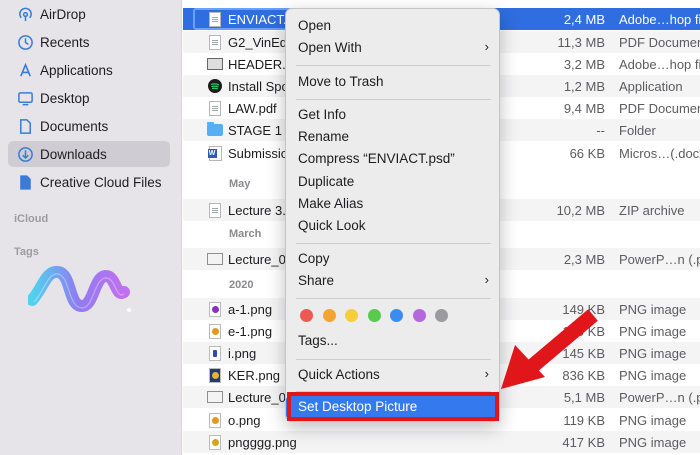 The image size is (700, 455). What do you see at coordinates (396, 315) in the screenshot?
I see `tag-color-blue` at bounding box center [396, 315].